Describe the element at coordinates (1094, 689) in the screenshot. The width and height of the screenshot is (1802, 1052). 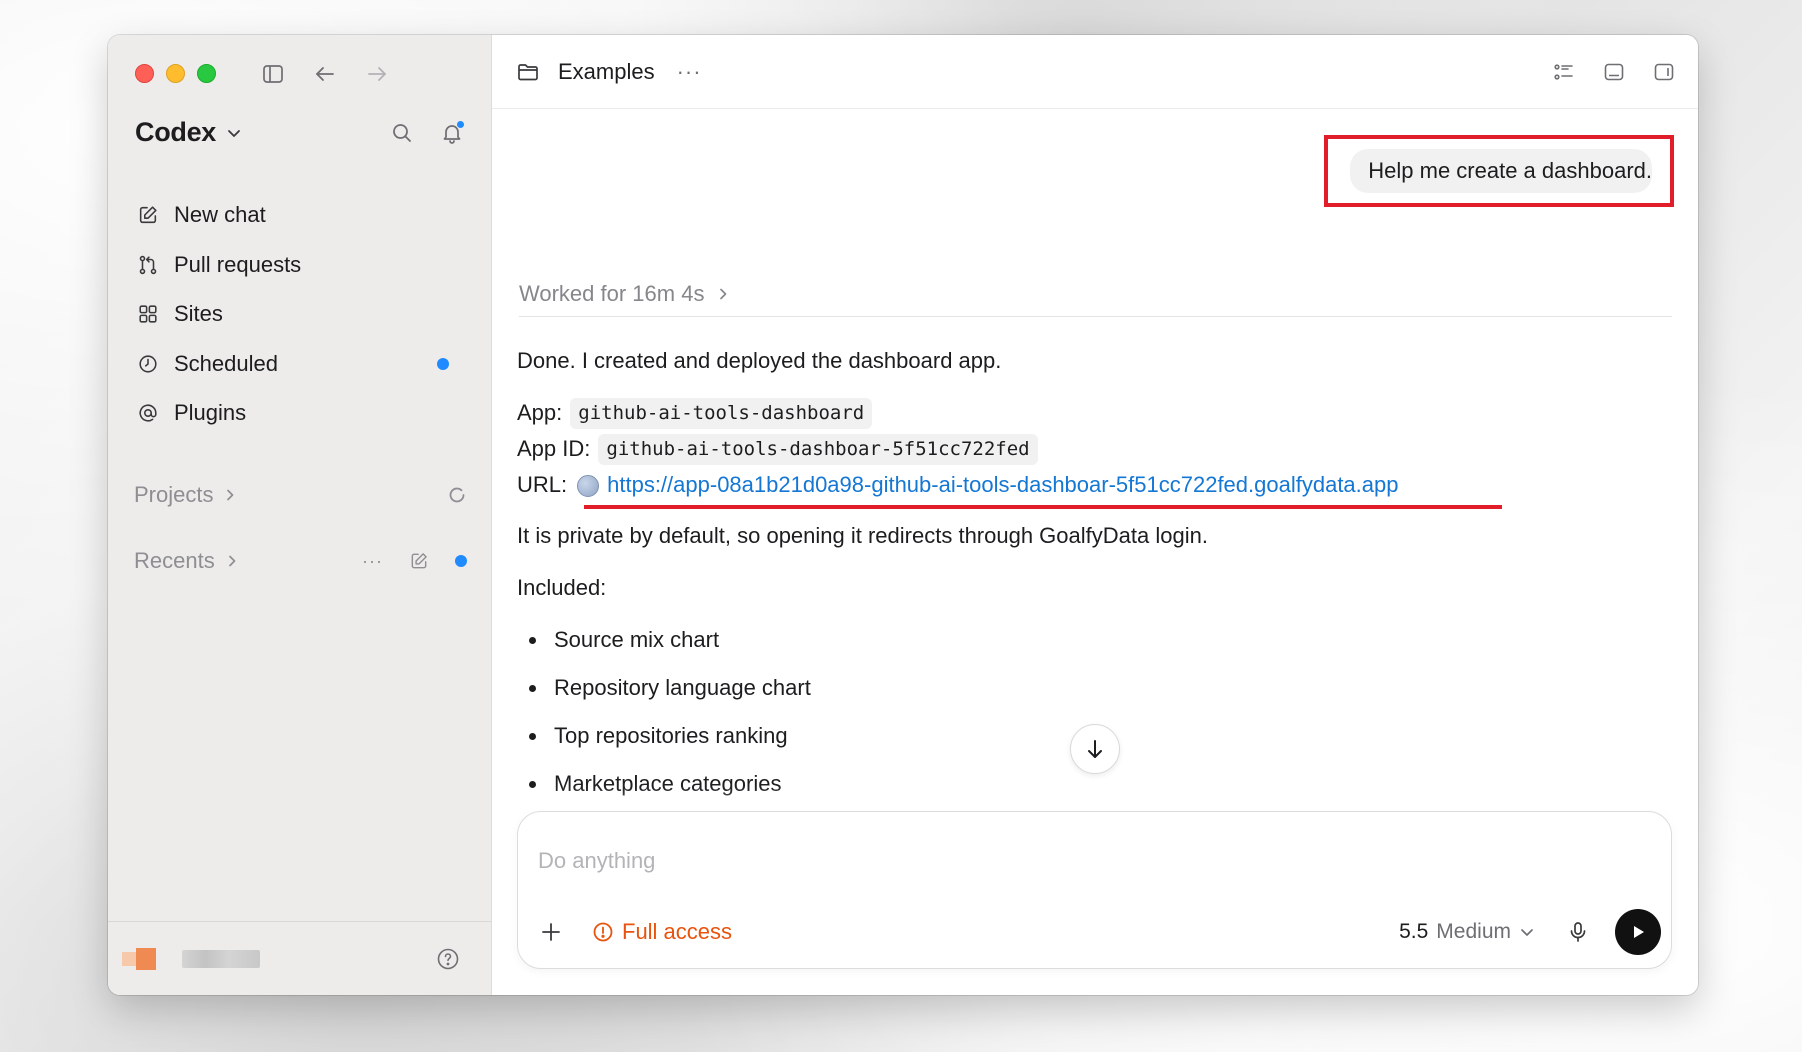
I see `list-item: Repository language chart` at that location.